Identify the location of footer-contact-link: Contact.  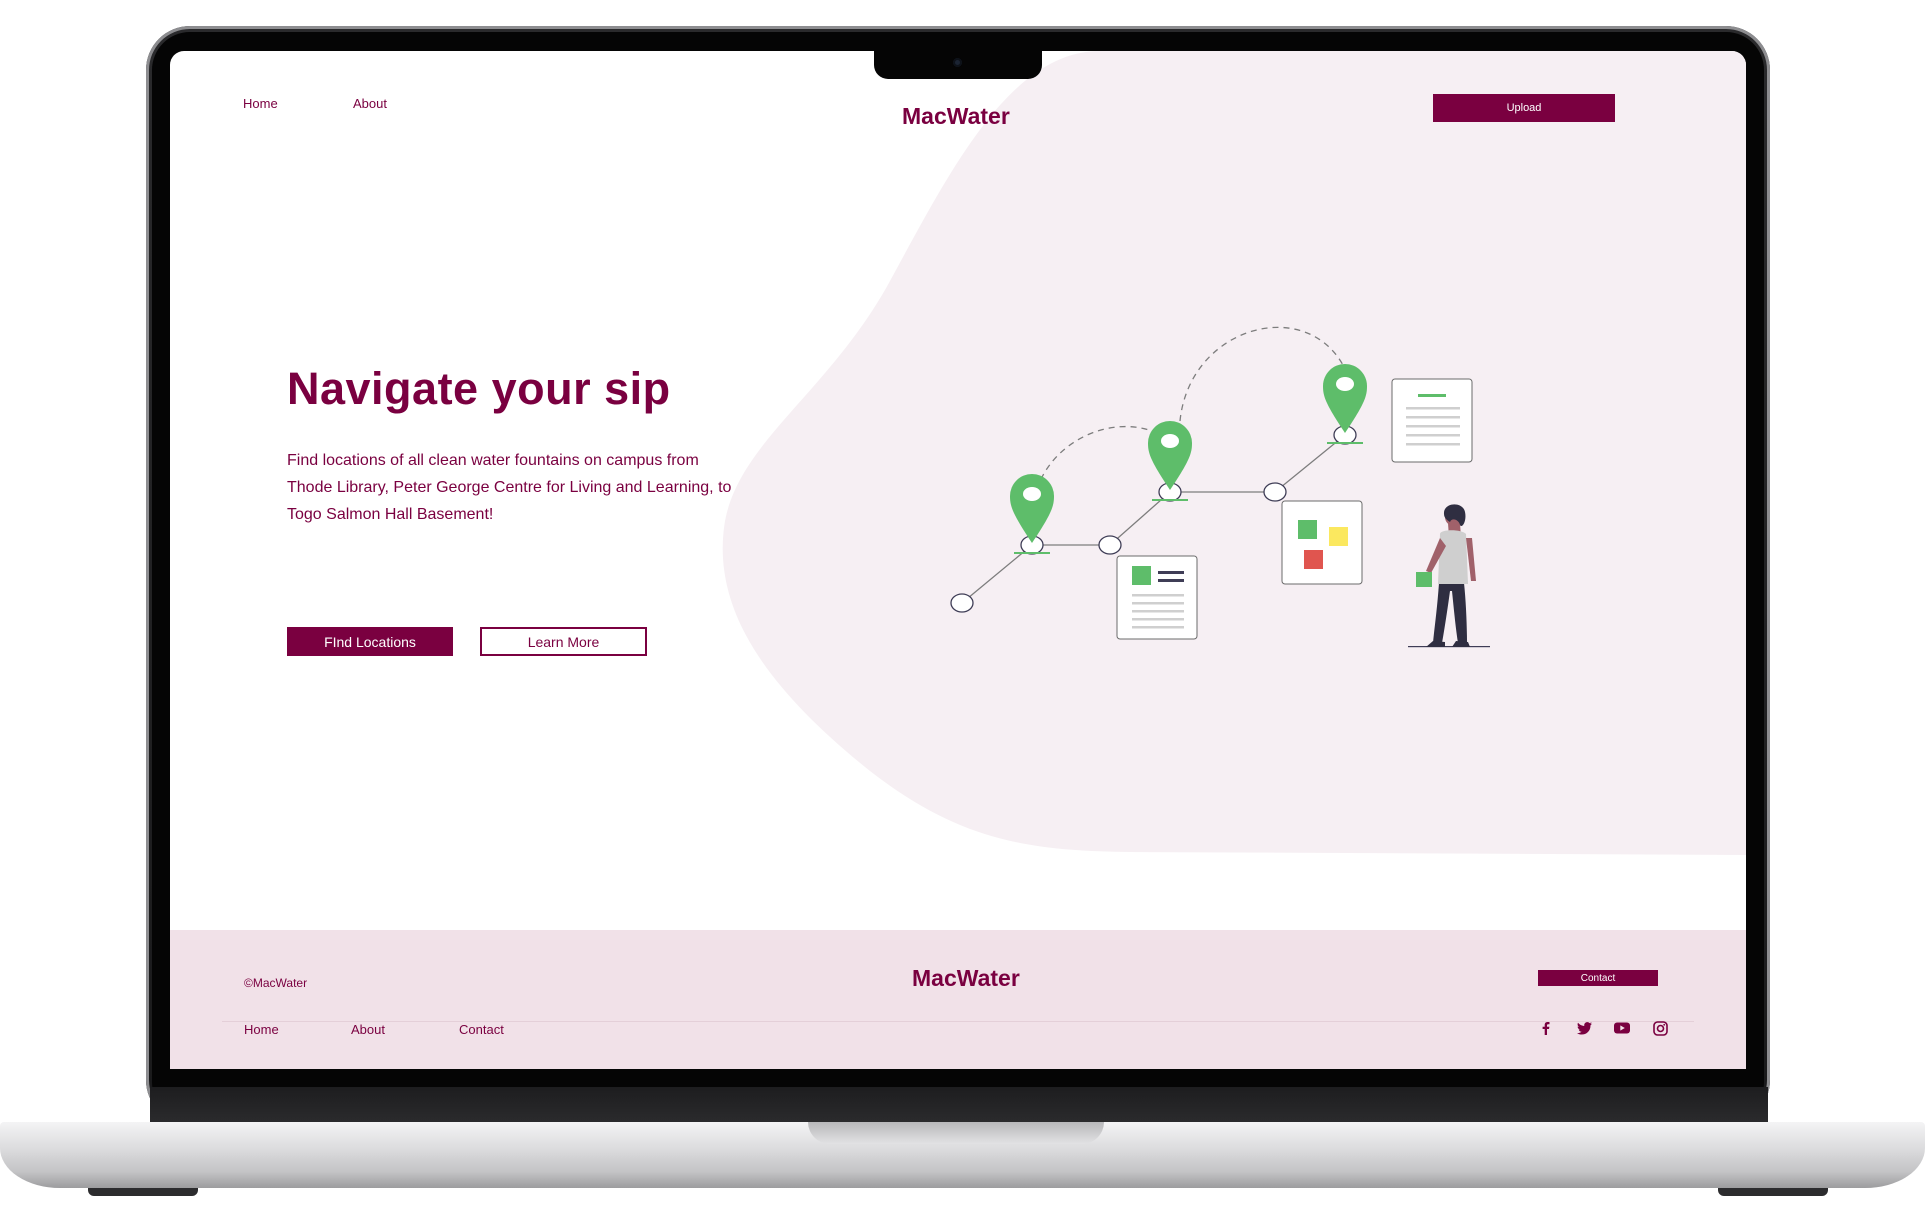
(481, 1029).